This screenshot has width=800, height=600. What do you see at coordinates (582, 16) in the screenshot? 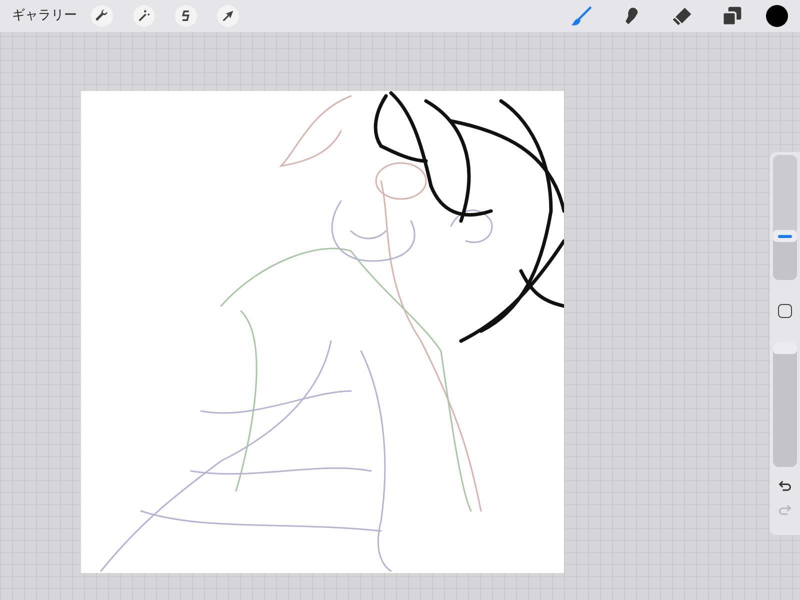
I see `brush-icon` at bounding box center [582, 16].